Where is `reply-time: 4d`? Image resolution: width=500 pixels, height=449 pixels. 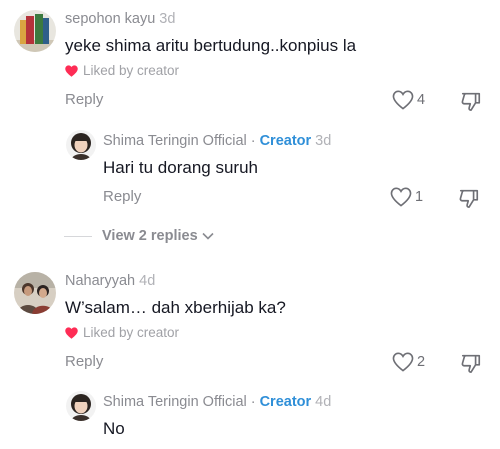
reply-time: 4d is located at coordinates (323, 402).